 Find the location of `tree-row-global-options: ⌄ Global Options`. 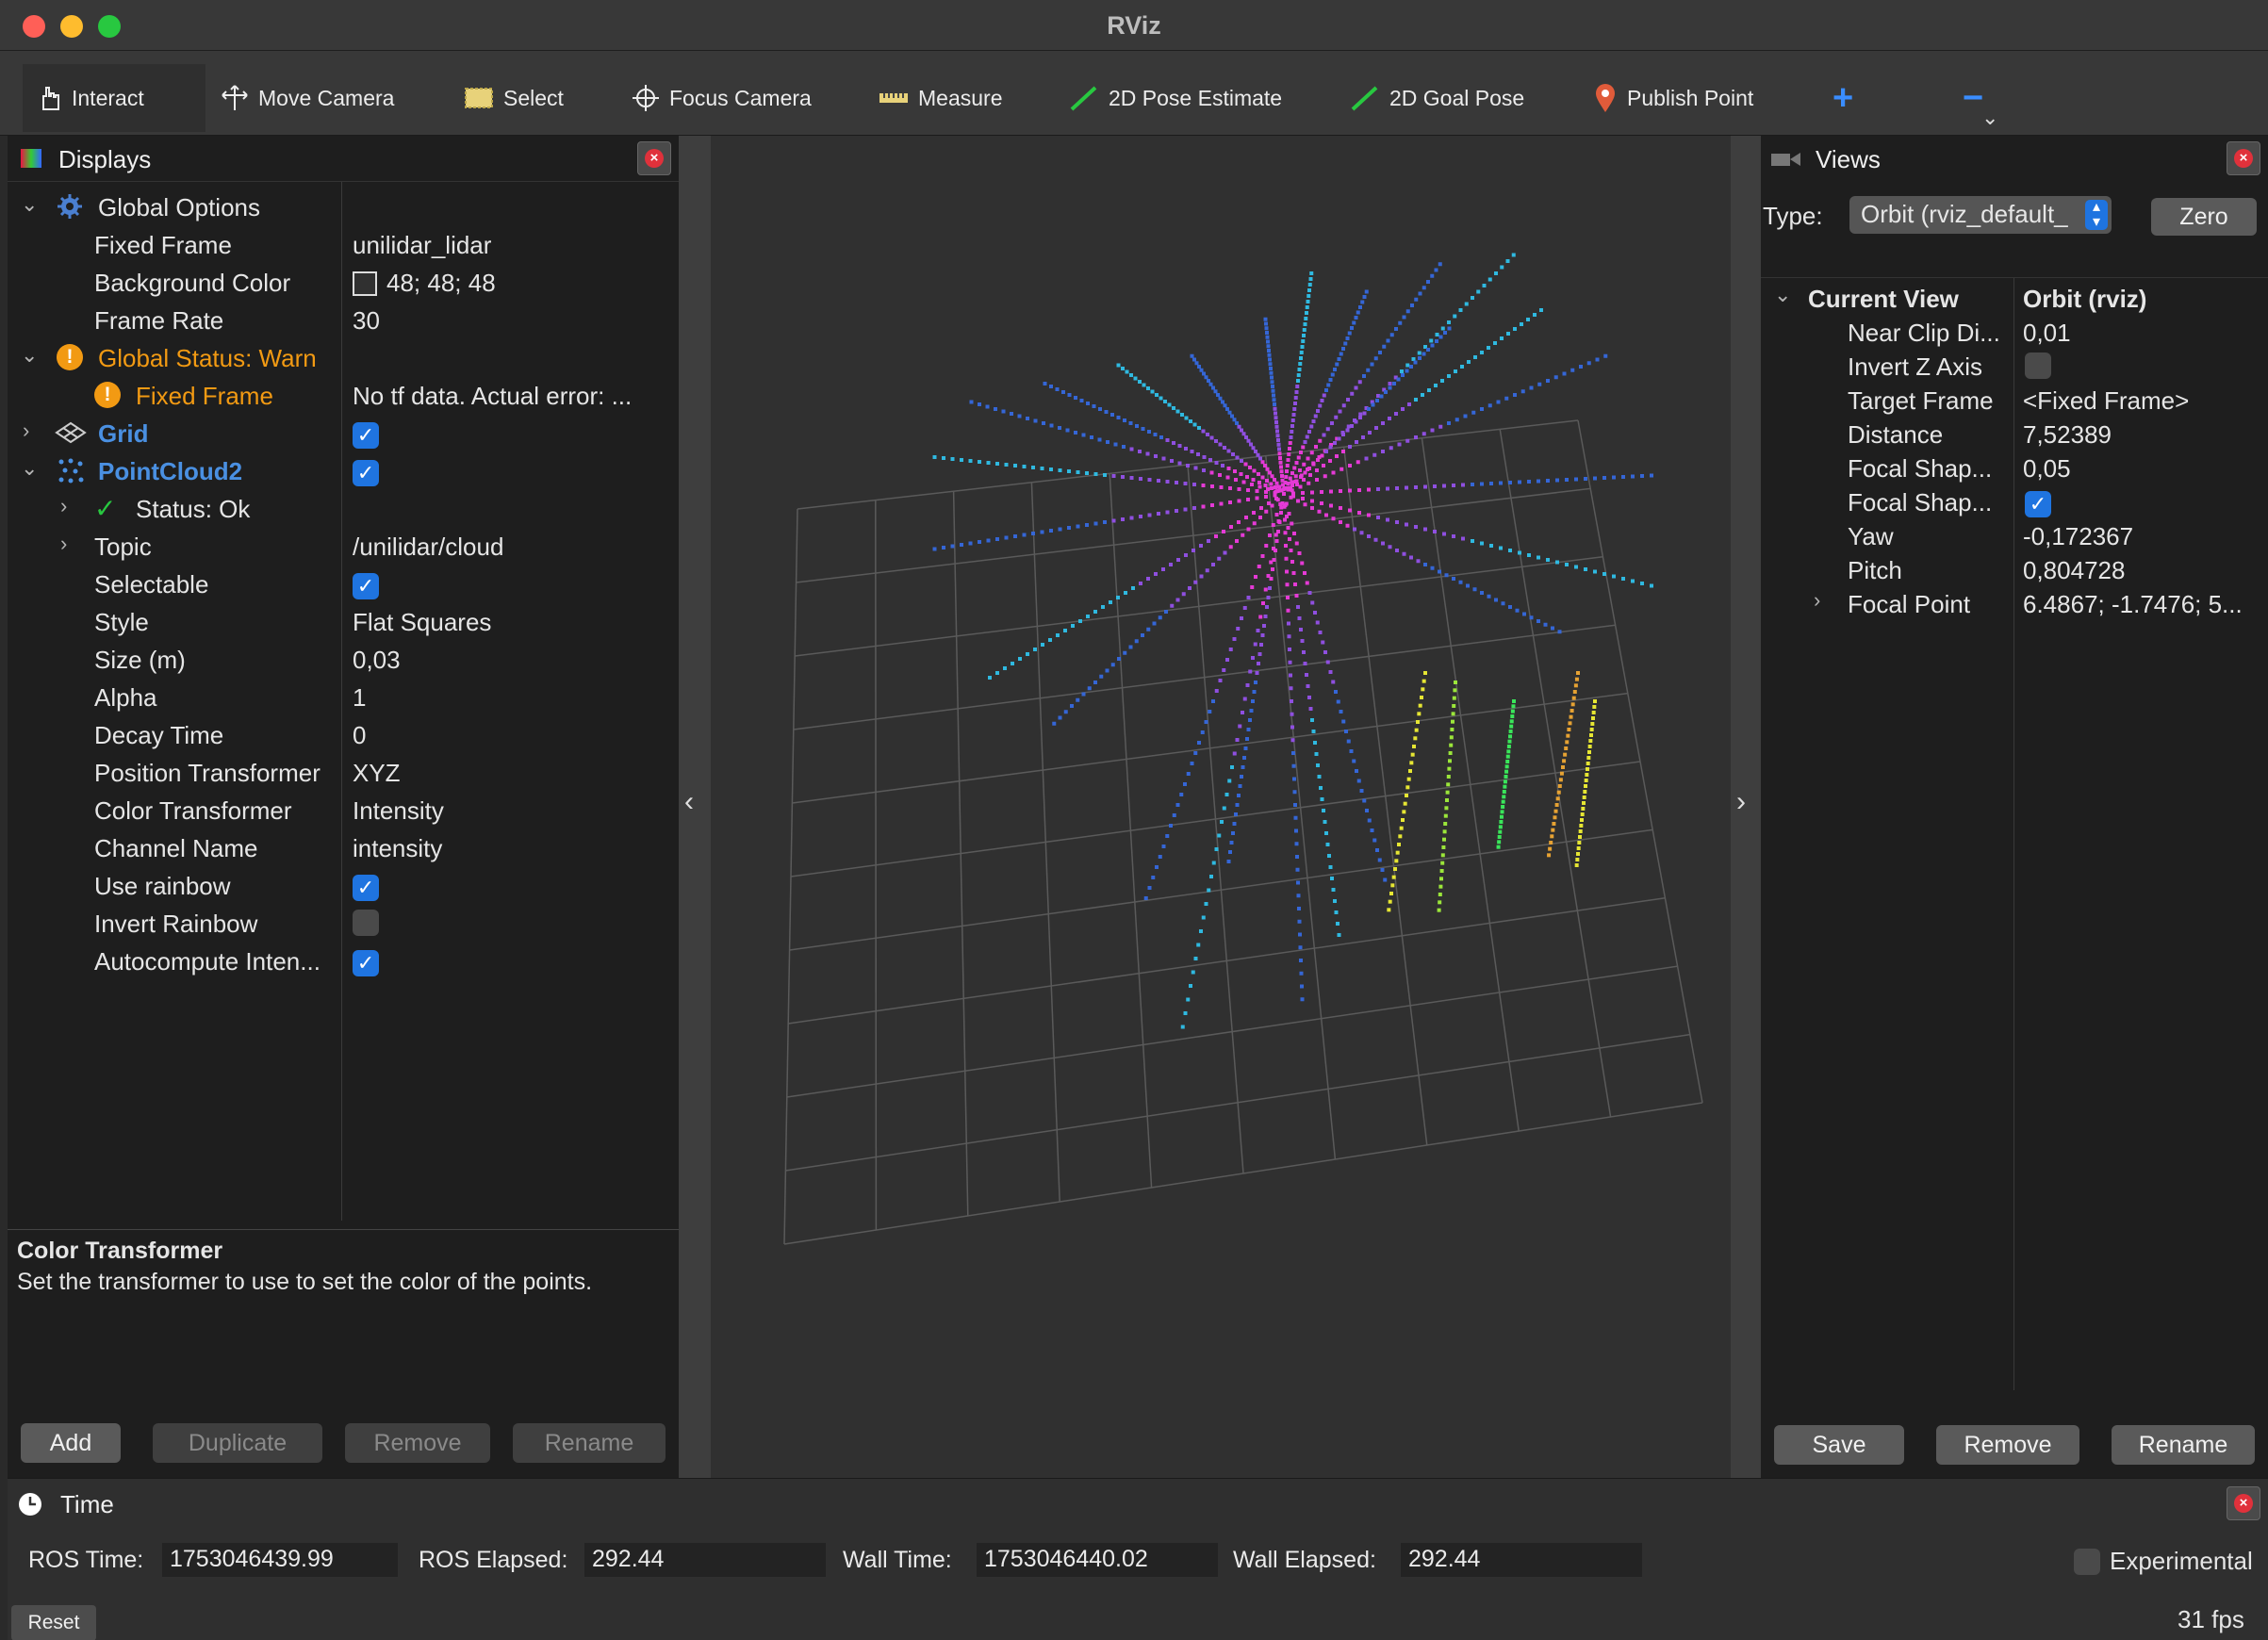

tree-row-global-options: ⌄ Global Options is located at coordinates (344, 206).